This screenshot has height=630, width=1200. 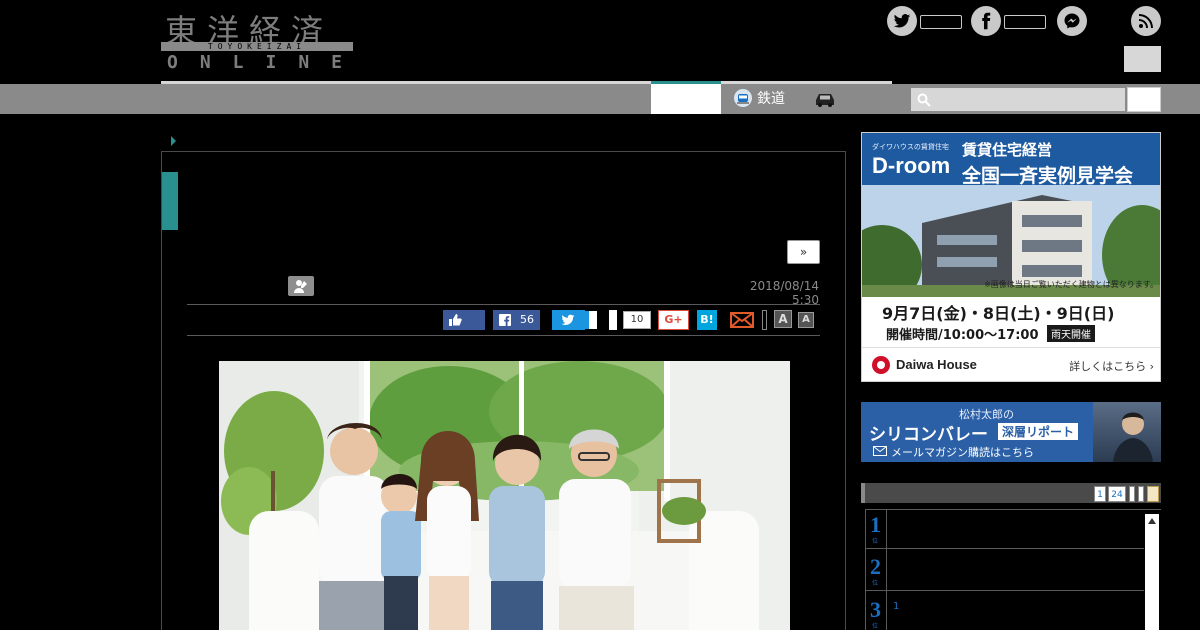 What do you see at coordinates (771, 99) in the screenshot?
I see `nav-rail-label: 鉄道` at bounding box center [771, 99].